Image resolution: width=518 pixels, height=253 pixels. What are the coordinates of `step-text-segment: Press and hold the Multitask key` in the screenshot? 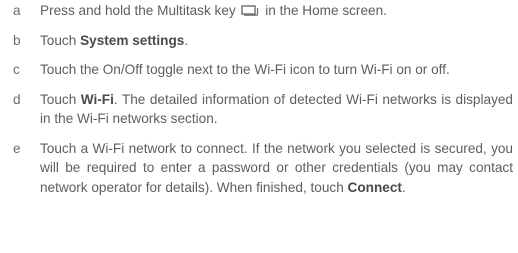 It's located at (140, 10).